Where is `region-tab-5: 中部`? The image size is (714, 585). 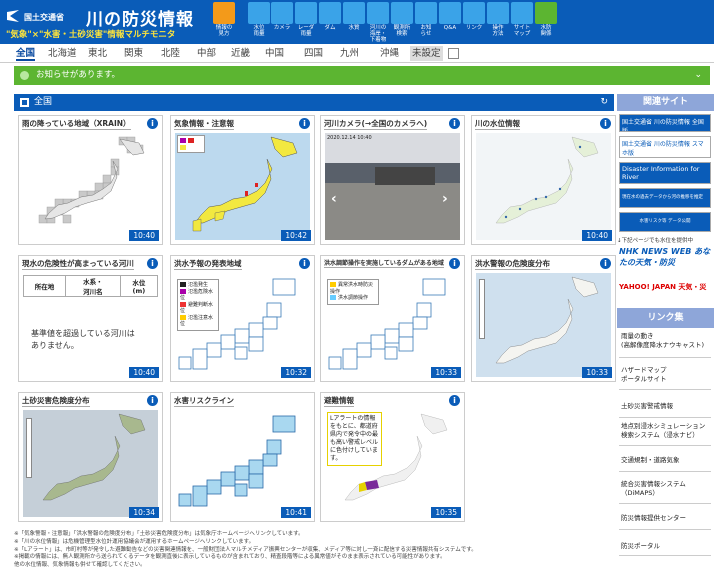 region-tab-5: 中部 is located at coordinates (206, 53).